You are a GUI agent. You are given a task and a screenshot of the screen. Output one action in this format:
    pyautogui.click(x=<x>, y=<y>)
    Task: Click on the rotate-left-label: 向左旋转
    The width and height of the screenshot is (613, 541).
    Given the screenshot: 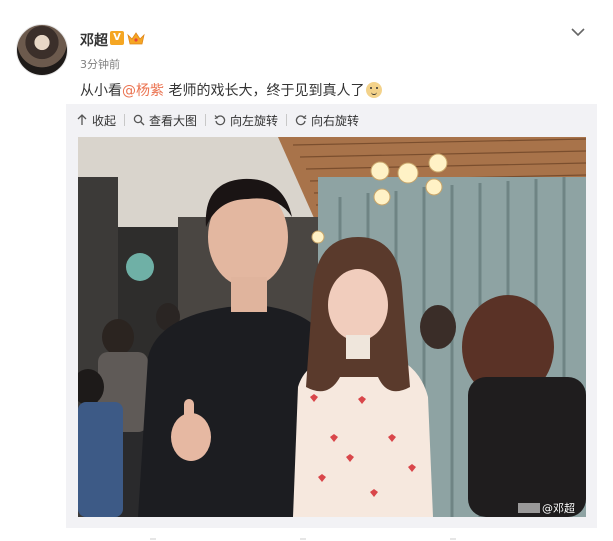 What is the action you would take?
    pyautogui.click(x=254, y=120)
    